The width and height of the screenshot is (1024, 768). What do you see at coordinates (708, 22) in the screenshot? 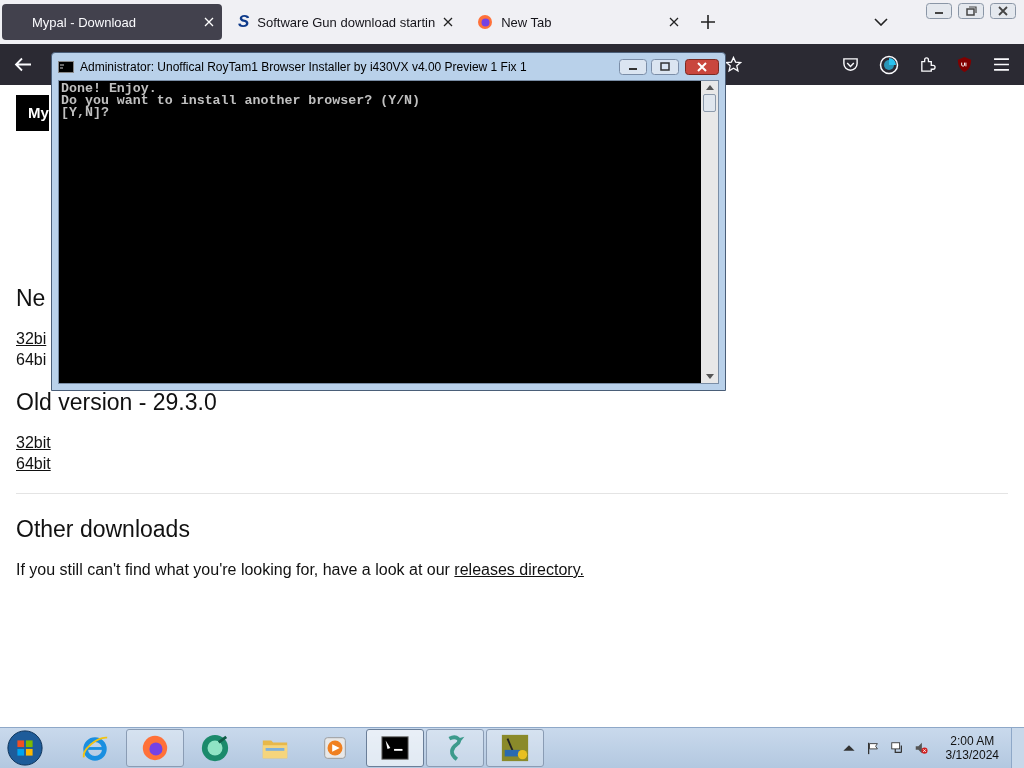
I see `new-tab-icon` at bounding box center [708, 22].